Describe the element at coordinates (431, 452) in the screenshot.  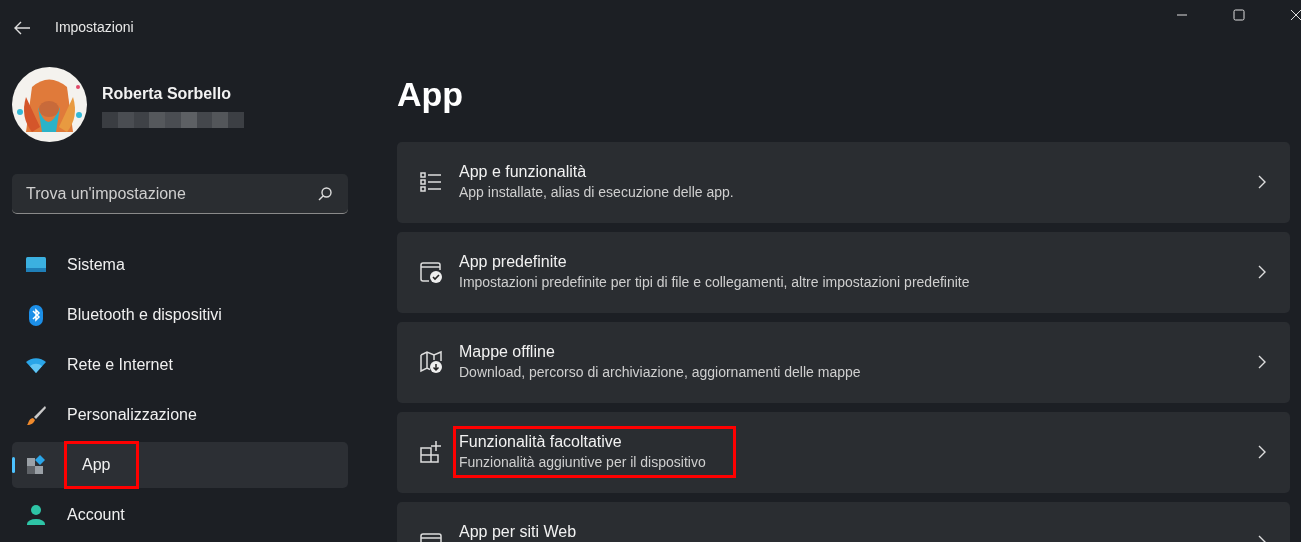
I see `grid-plus-icon` at that location.